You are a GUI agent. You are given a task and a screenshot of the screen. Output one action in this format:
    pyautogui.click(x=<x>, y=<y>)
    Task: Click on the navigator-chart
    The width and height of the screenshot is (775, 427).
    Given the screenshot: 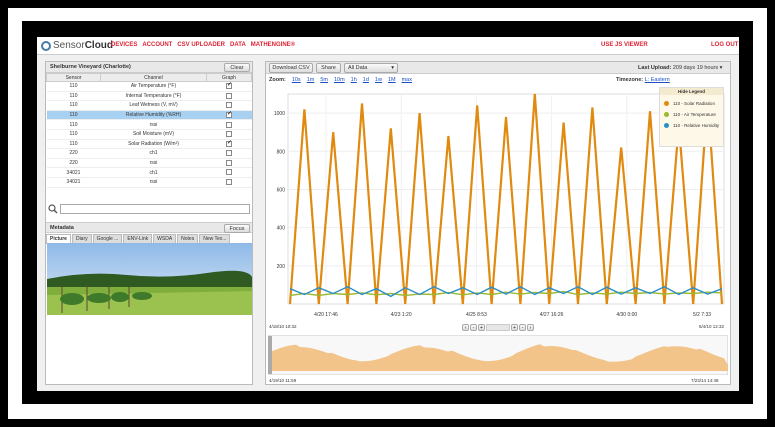 What is the action you would take?
    pyautogui.click(x=498, y=355)
    